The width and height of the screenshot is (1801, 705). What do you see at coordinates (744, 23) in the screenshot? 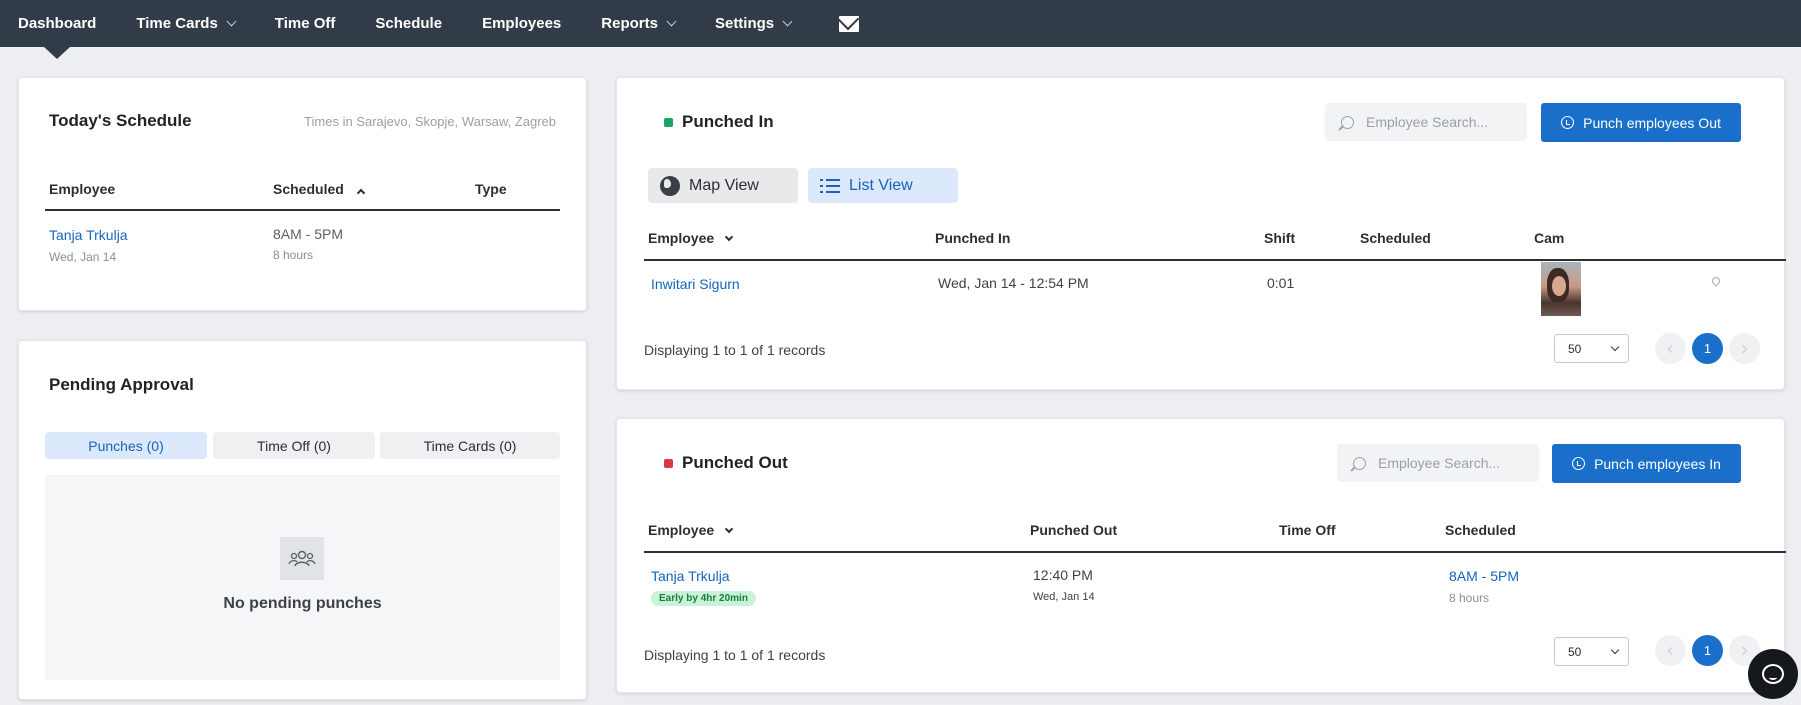
I see `nav-label: Settings` at bounding box center [744, 23].